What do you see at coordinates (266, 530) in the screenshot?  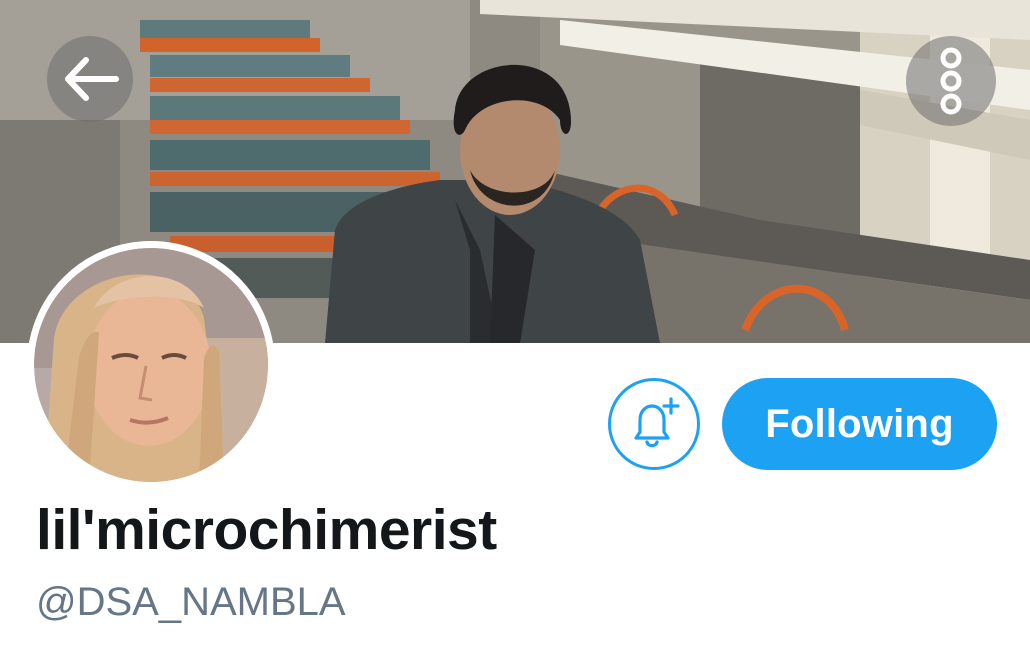 I see `profile-display-name: lil'microchimerist` at bounding box center [266, 530].